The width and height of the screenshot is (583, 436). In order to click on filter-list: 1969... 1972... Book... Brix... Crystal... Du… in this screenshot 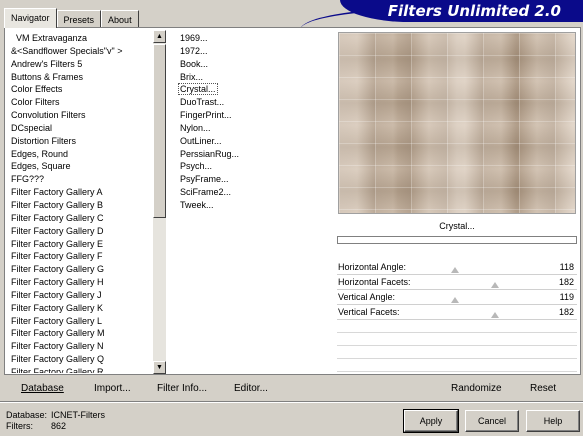, I will do `click(254, 122)`.